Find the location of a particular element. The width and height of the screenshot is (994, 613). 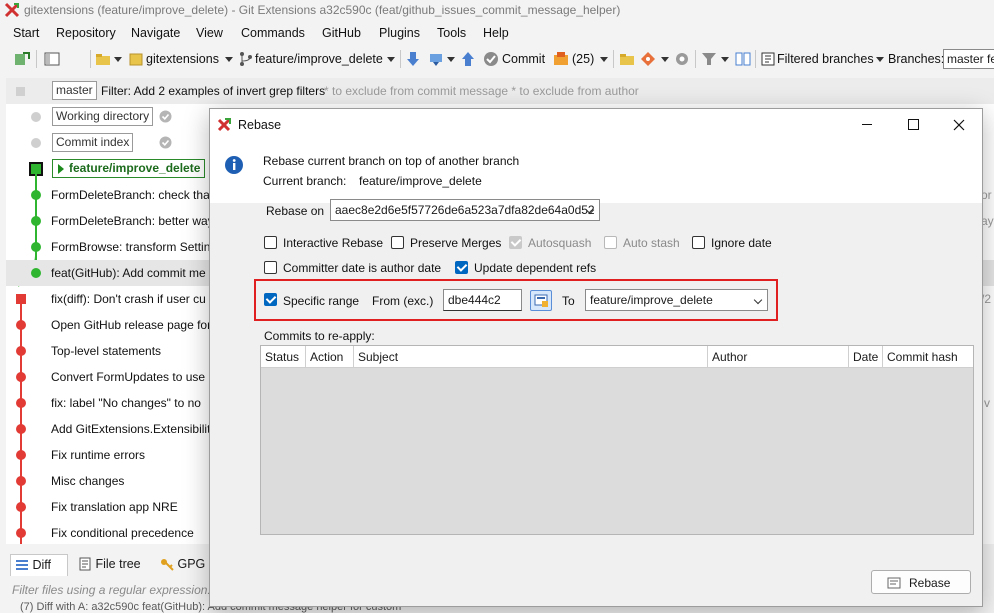

check-circle-icon is located at coordinates (165, 142).